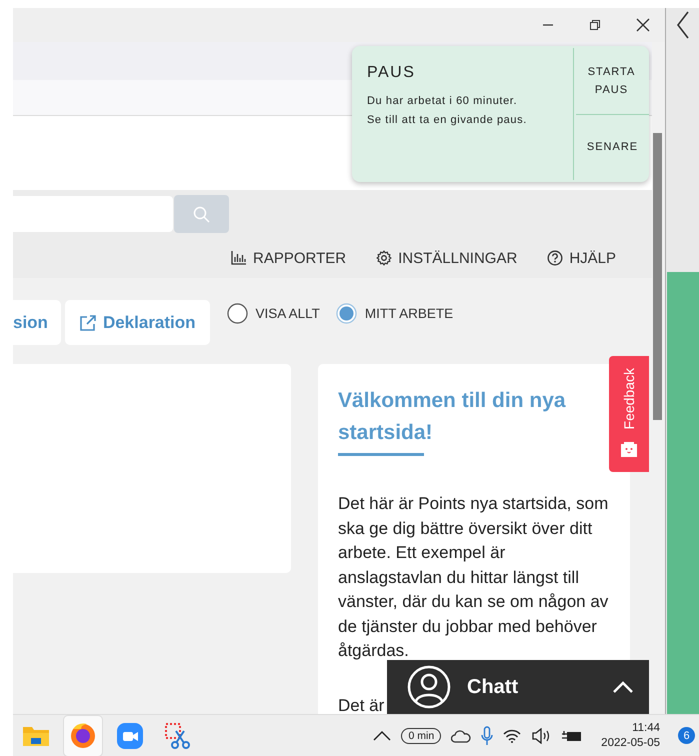 The width and height of the screenshot is (699, 756). I want to click on clock: 11:44 2022-05-05, so click(630, 735).